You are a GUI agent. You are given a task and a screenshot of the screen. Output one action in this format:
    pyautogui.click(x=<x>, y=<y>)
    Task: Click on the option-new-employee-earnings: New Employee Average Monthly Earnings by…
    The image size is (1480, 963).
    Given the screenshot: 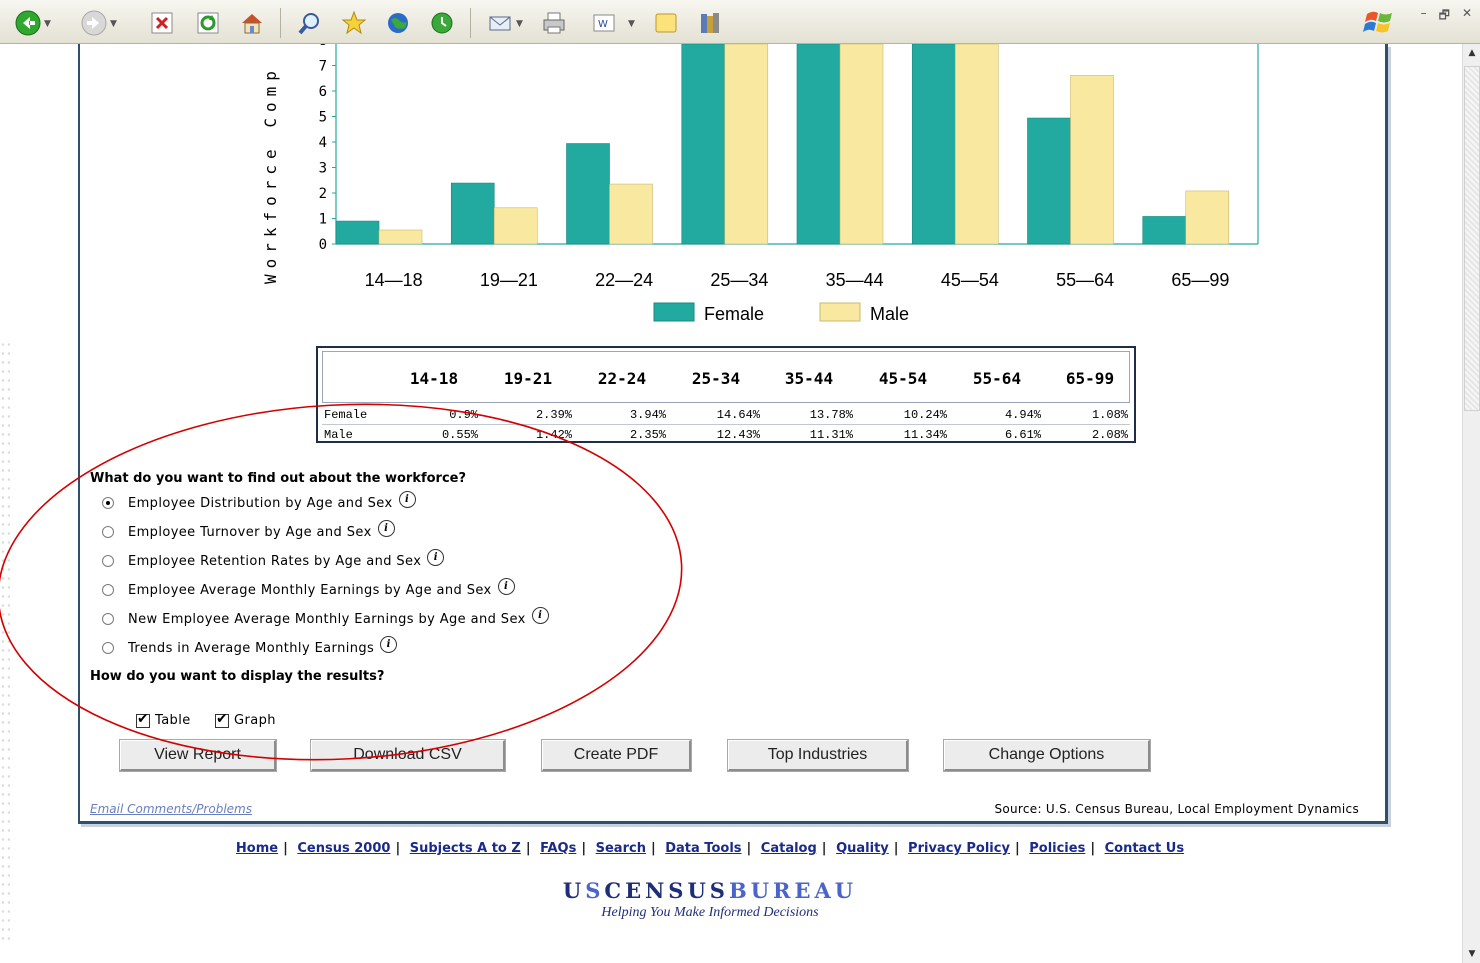 What is the action you would take?
    pyautogui.click(x=325, y=617)
    